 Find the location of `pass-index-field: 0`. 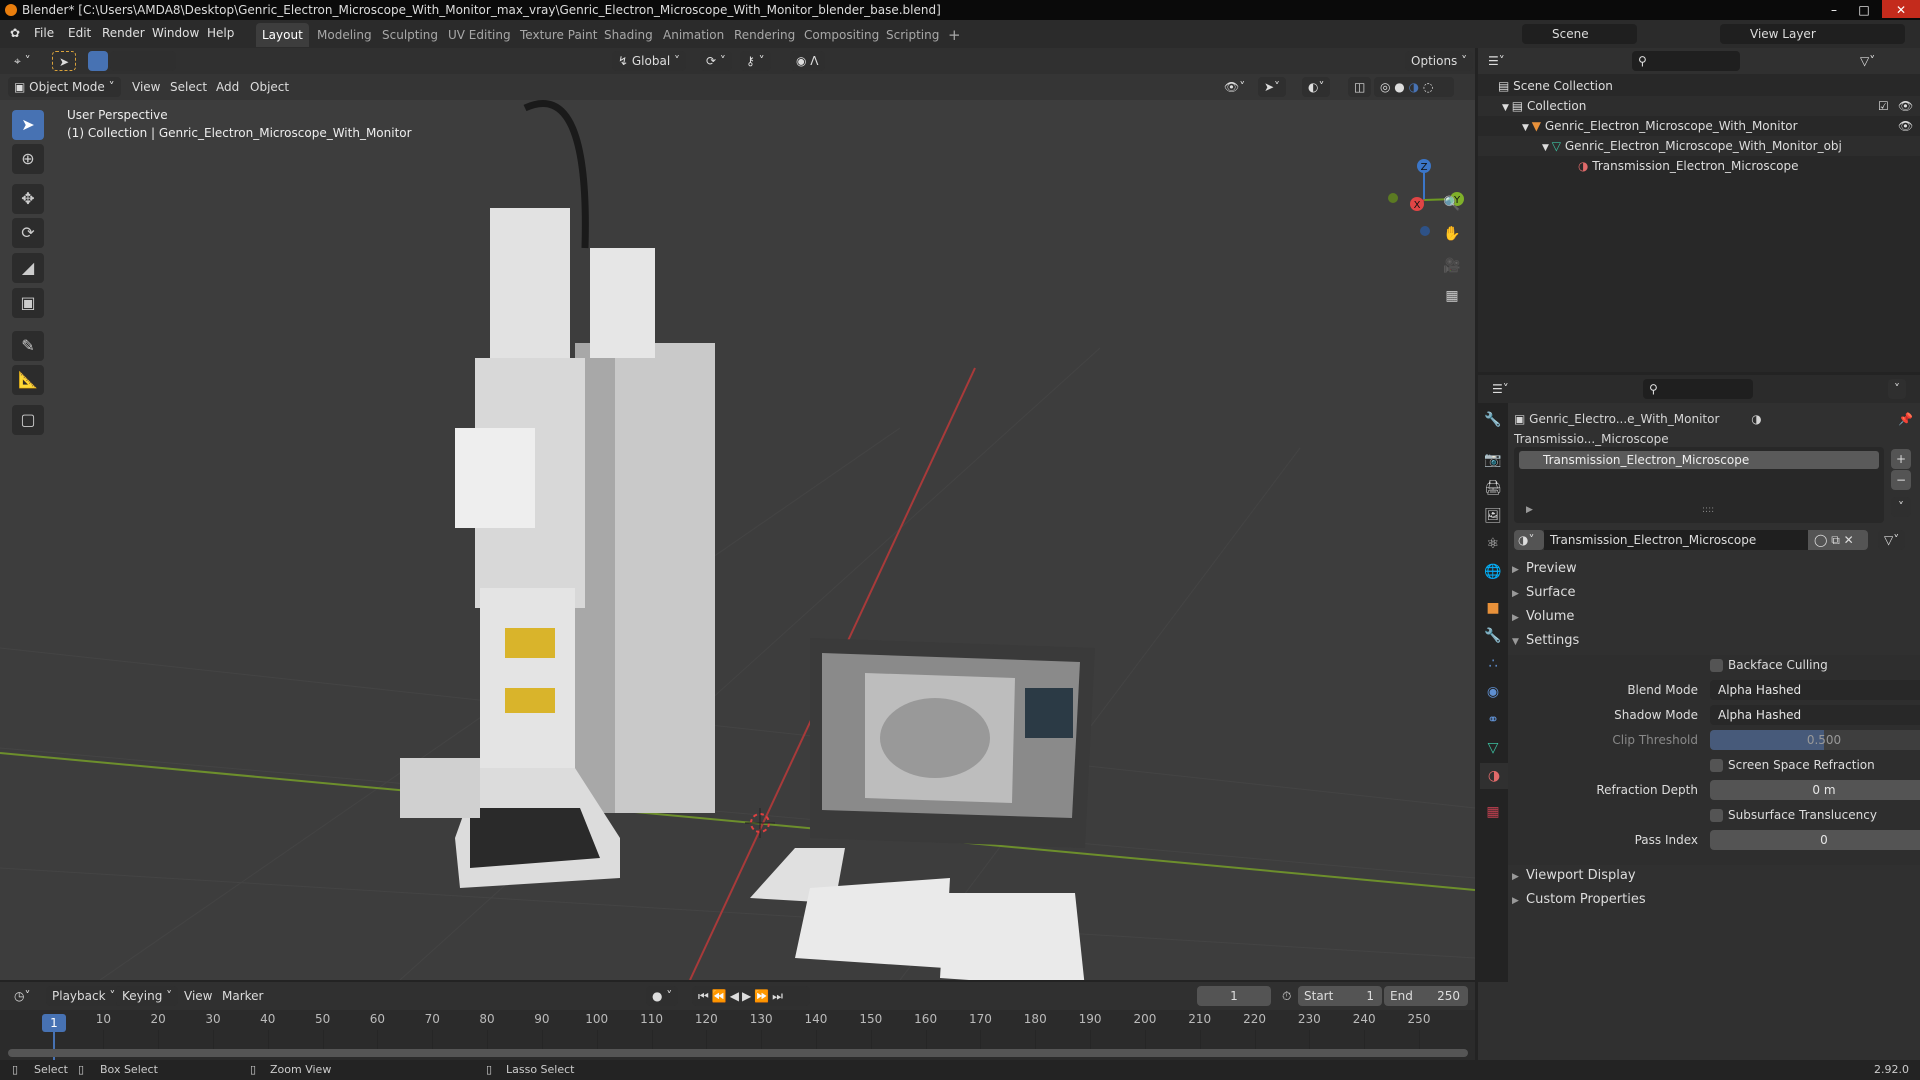

pass-index-field: 0 is located at coordinates (1815, 840).